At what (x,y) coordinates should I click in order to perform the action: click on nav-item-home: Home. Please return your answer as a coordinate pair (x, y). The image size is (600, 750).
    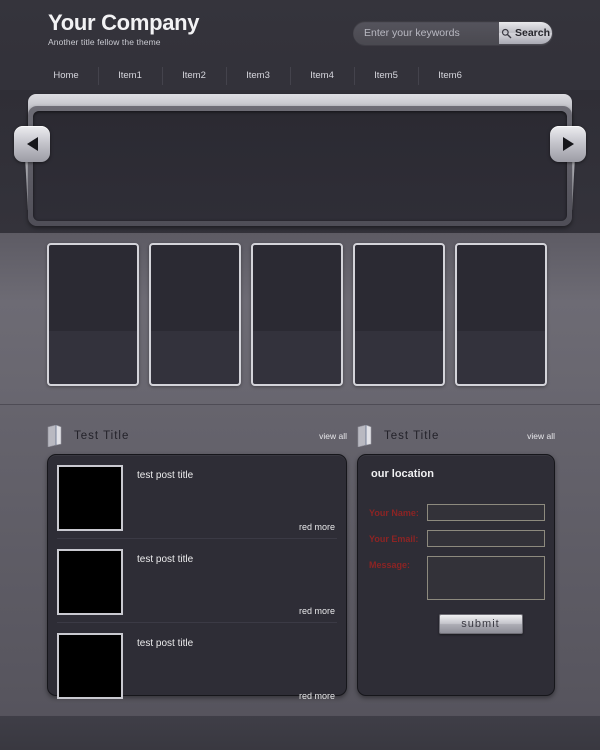
    Looking at the image, I should click on (66, 76).